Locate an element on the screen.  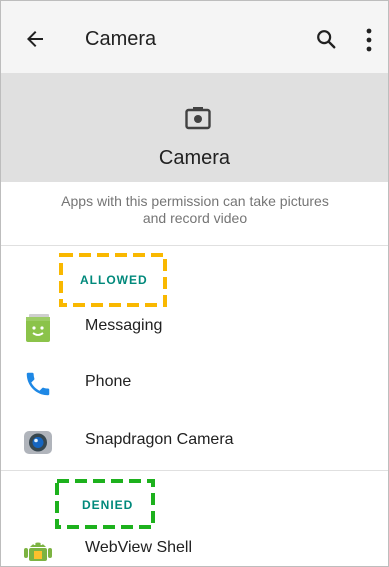
list-item-webview-shell: WebView Shell is located at coordinates (194, 546).